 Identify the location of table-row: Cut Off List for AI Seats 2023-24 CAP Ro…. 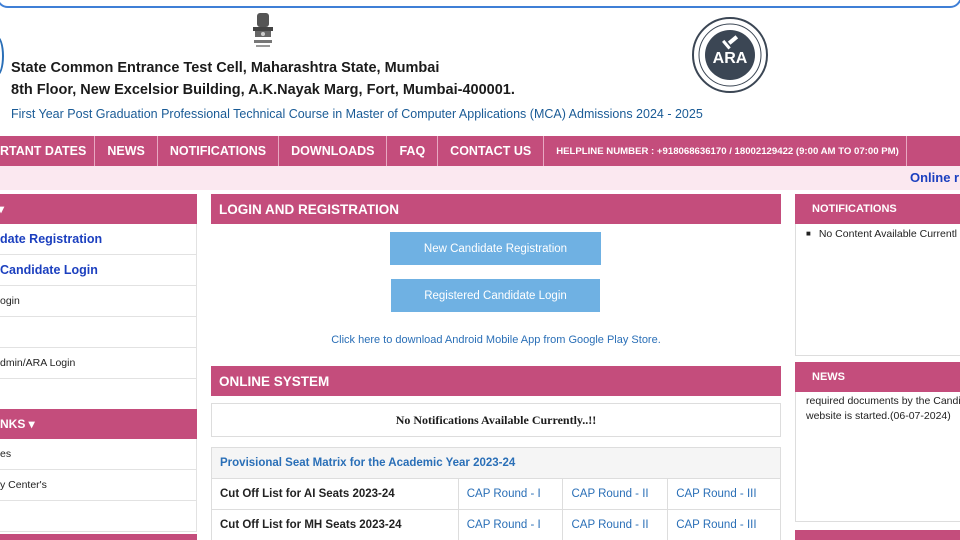
(496, 494).